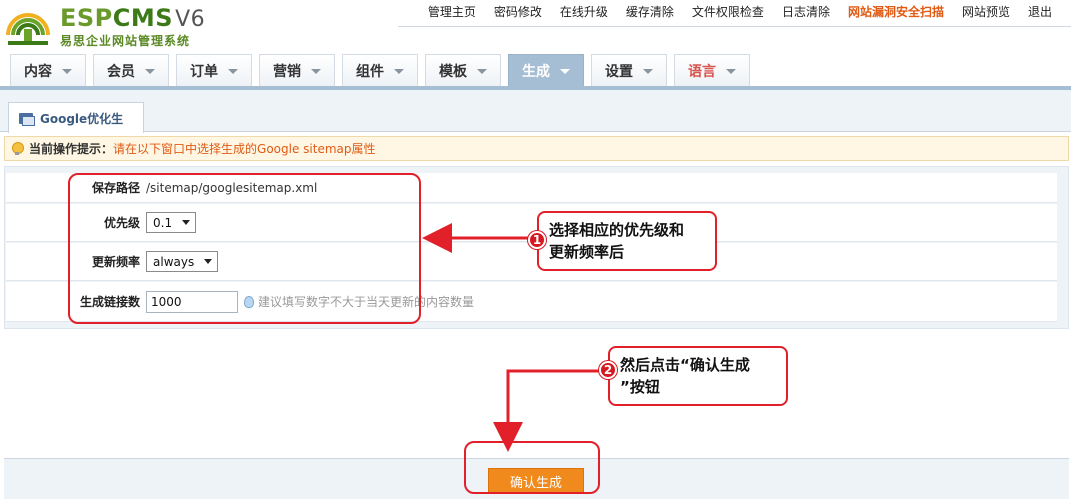 This screenshot has width=1071, height=499. I want to click on annotation-callout-2: 然后点击“确认生成 ”按钮, so click(698, 376).